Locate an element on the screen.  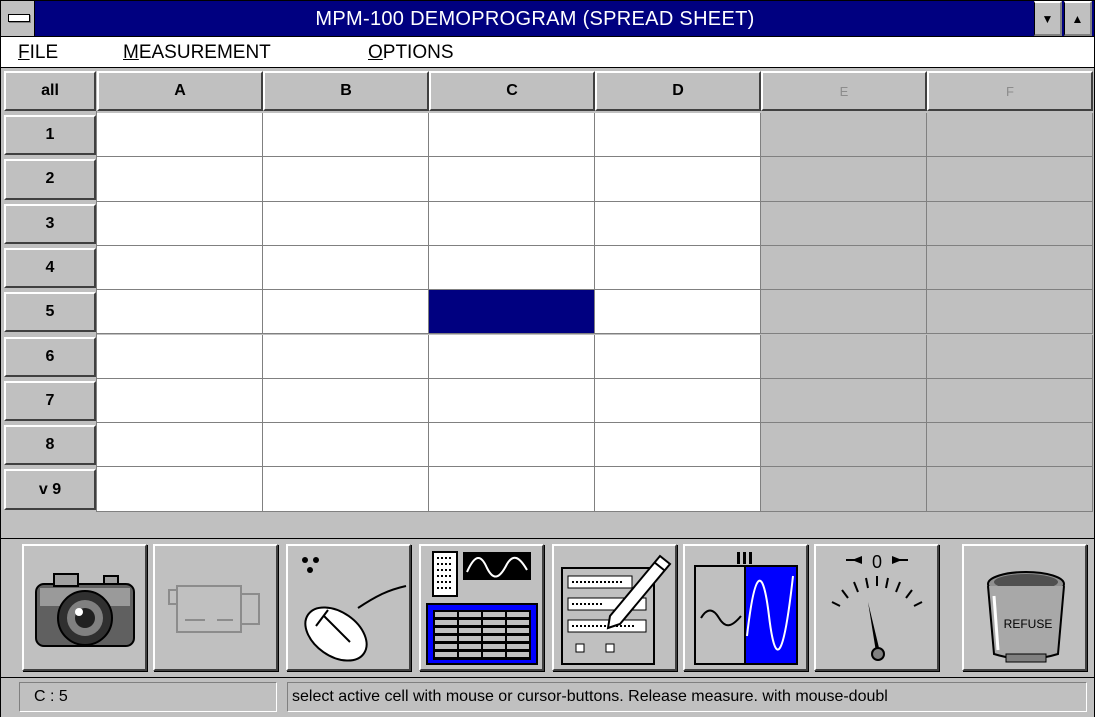
cell-c3 is located at coordinates (512, 223).